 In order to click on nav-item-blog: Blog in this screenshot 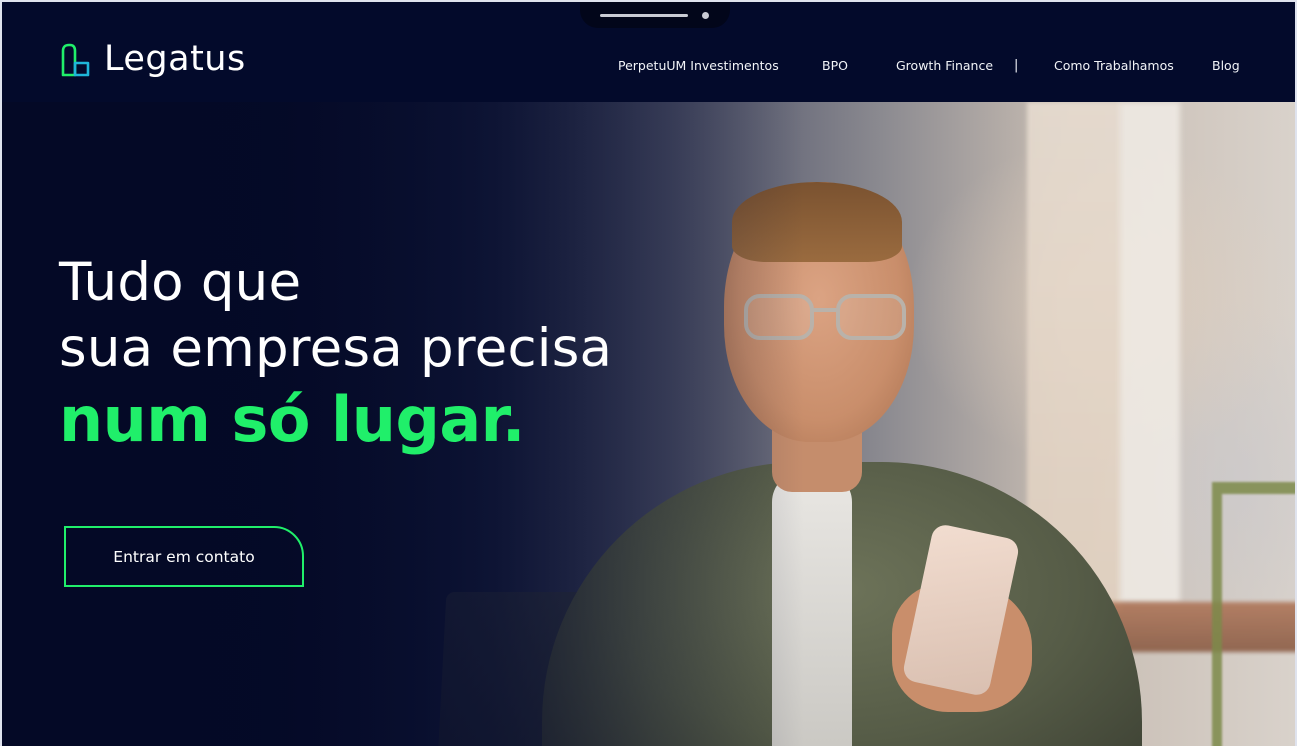, I will do `click(1226, 65)`.